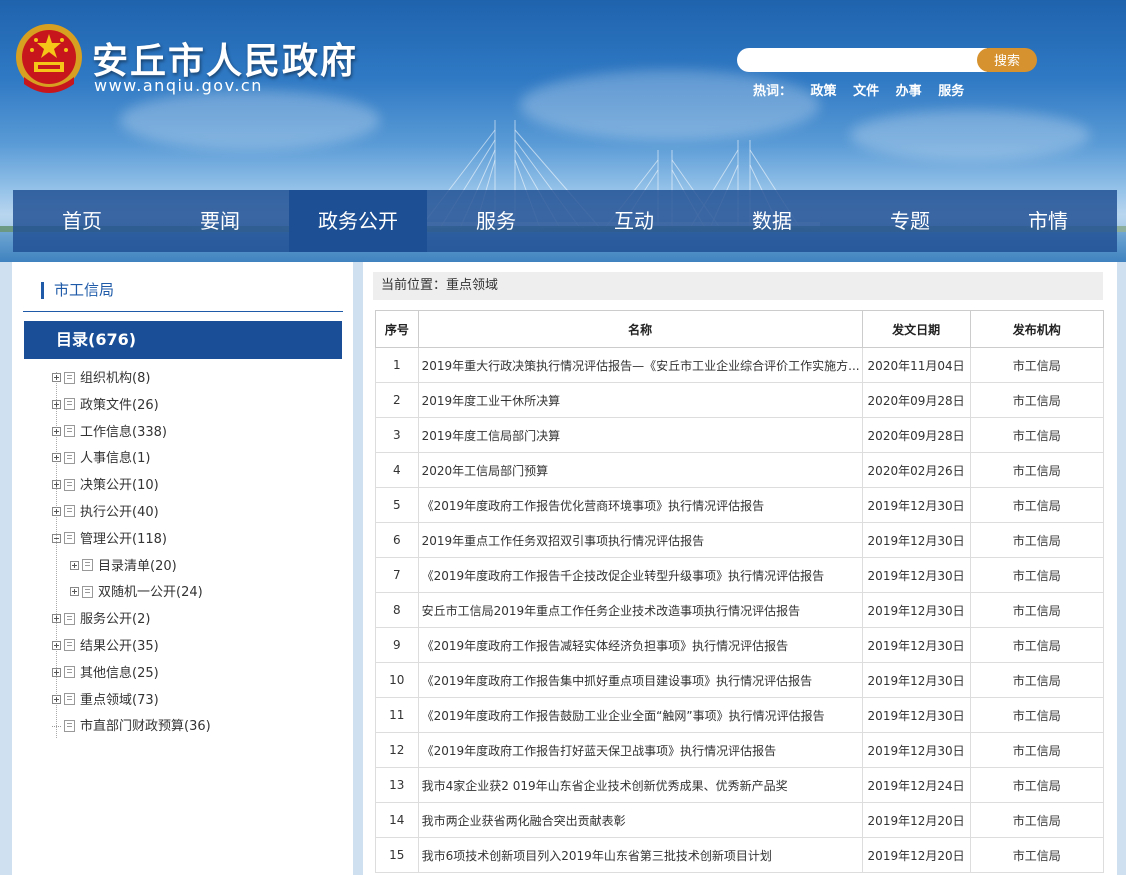 Image resolution: width=1126 pixels, height=875 pixels. Describe the element at coordinates (119, 700) in the screenshot. I see `tree-item-label: 重点领域(73)` at that location.